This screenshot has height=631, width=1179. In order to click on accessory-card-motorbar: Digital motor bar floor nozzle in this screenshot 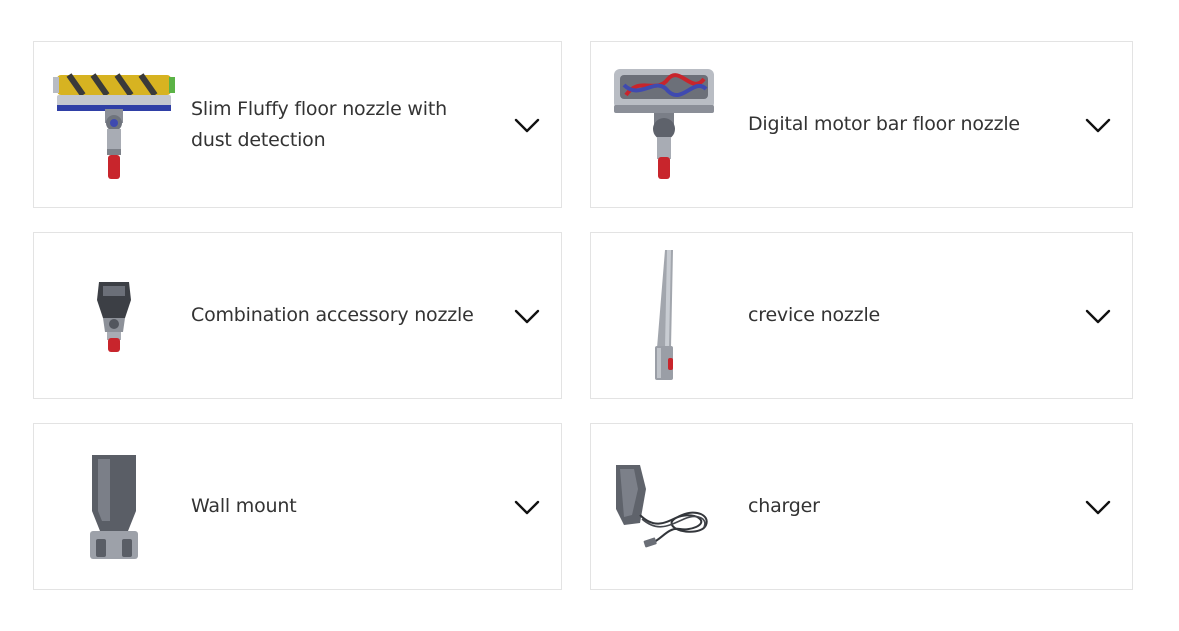, I will do `click(861, 124)`.